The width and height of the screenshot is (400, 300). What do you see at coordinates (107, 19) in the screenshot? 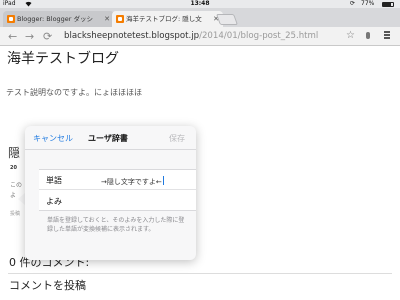
I see `close-icon: ✕` at bounding box center [107, 19].